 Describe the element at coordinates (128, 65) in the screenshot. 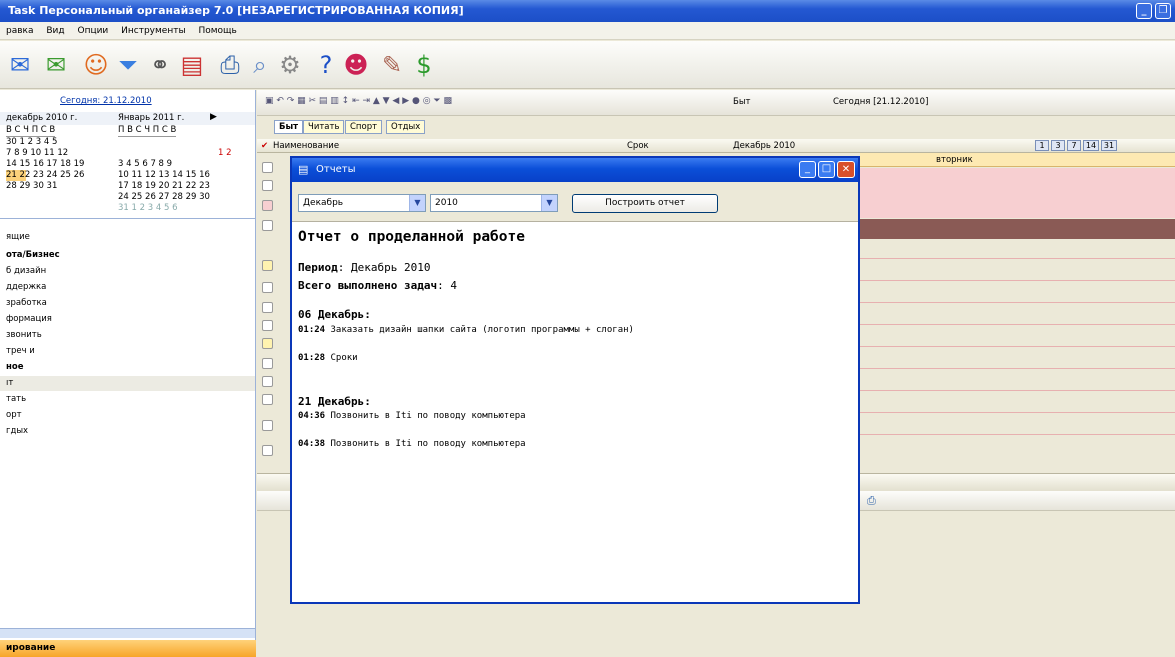

I see `filter-icon: ⏷` at that location.